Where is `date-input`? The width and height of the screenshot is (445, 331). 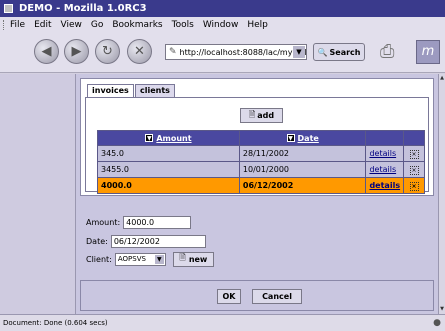 date-input is located at coordinates (158, 241).